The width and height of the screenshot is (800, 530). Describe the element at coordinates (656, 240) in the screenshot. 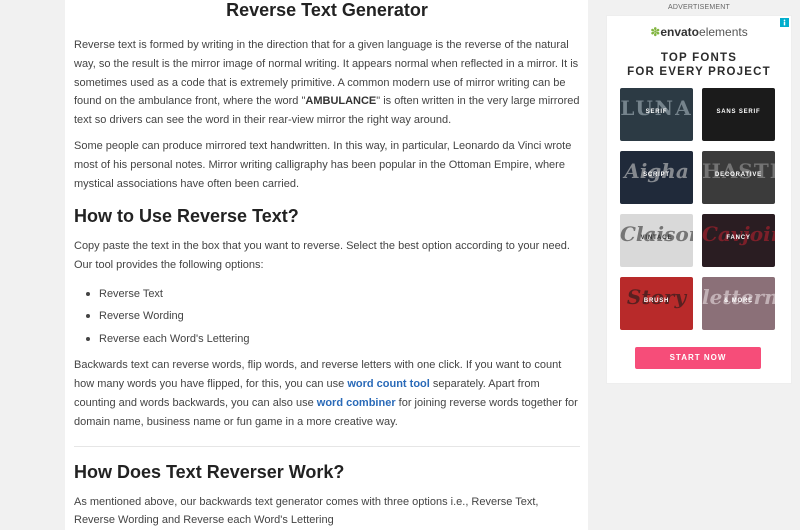

I see `font-tile-vintage: Claison VINTAGE` at that location.